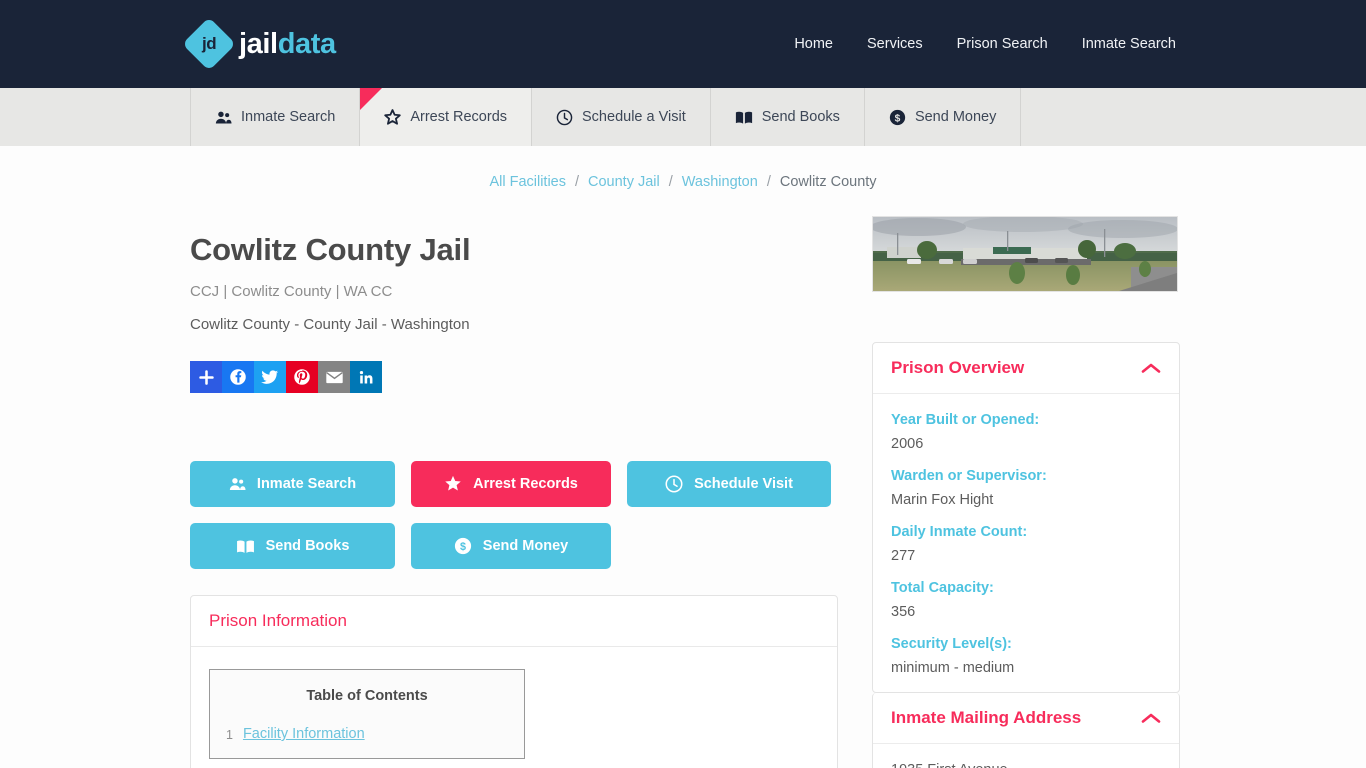 Image resolution: width=1366 pixels, height=768 pixels. I want to click on facility-photo-image, so click(1025, 254).